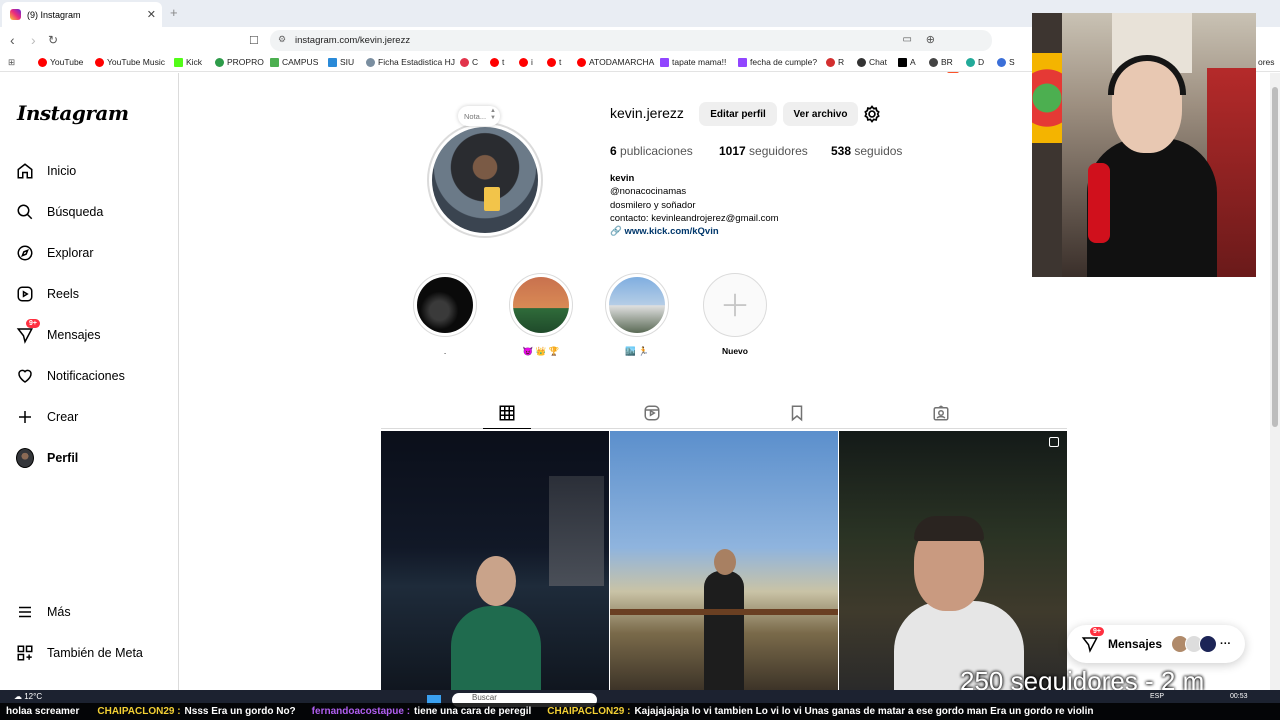 The image size is (1280, 720). Describe the element at coordinates (47, 458) in the screenshot. I see `sidebar-item-perfil: Perfil` at that location.